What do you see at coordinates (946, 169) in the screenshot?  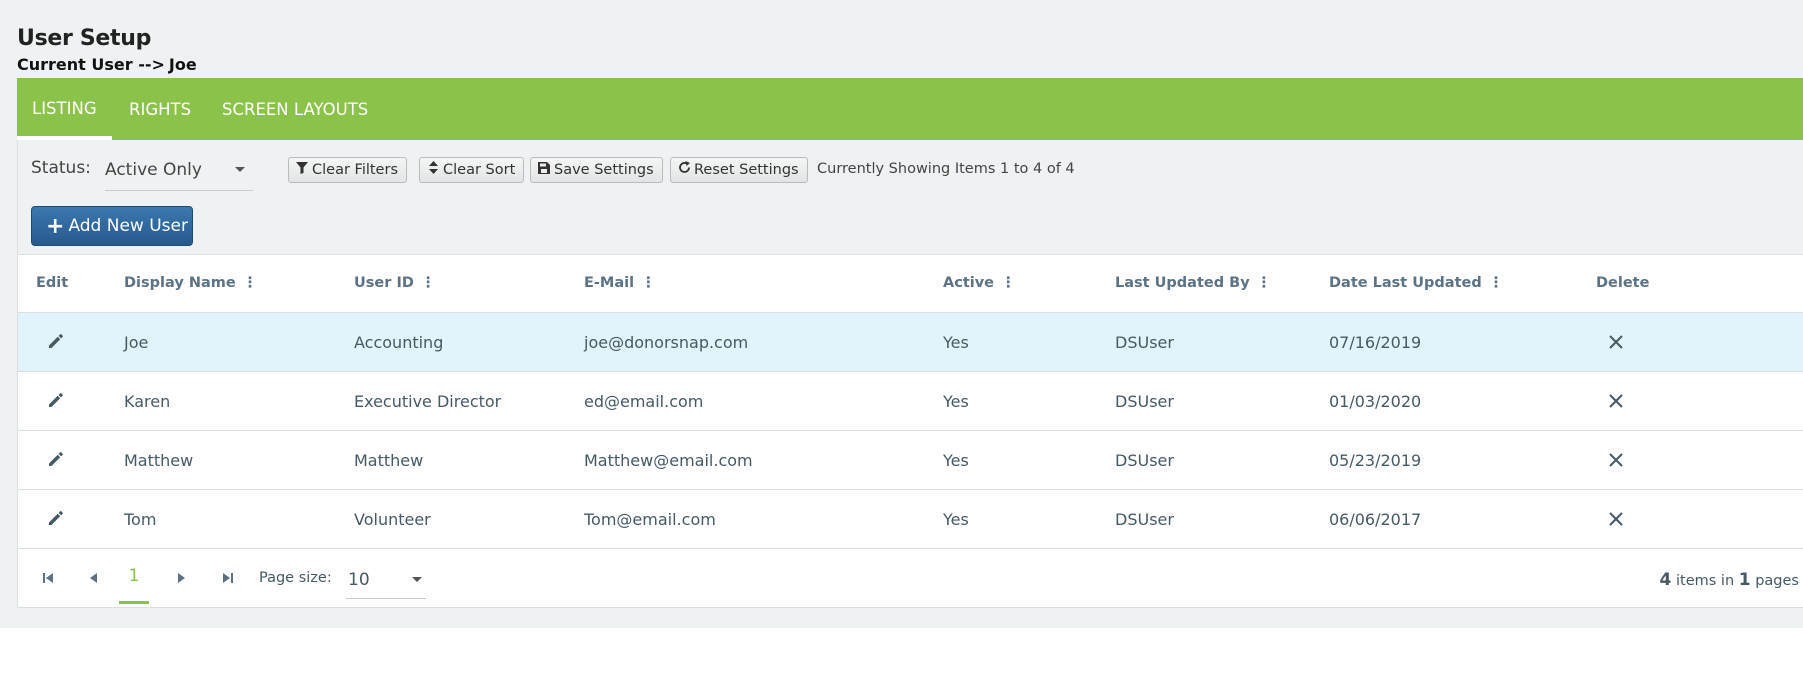 I see `showing-items-text: Currently Showing Items 1 to 4 of 4` at bounding box center [946, 169].